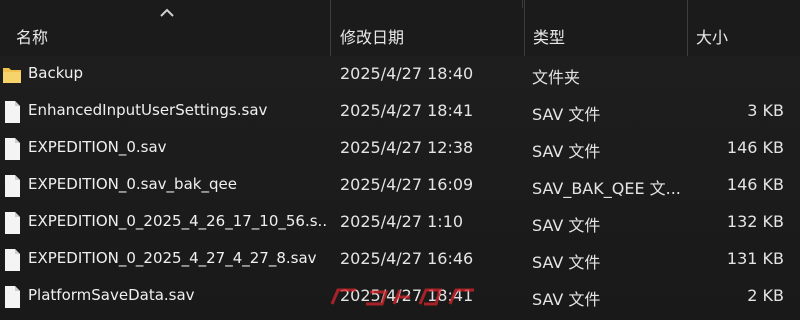 Image resolution: width=800 pixels, height=320 pixels. I want to click on folder-icon, so click(12, 75).